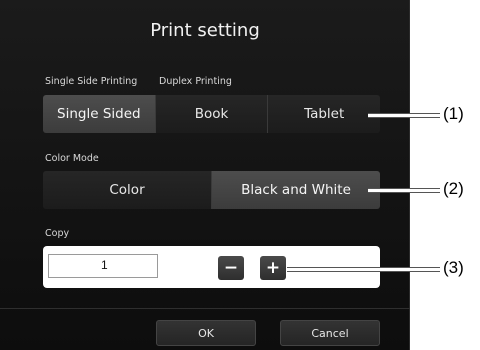 The width and height of the screenshot is (480, 350). Describe the element at coordinates (72, 158) in the screenshot. I see `color-mode-label: Color Mode` at that location.